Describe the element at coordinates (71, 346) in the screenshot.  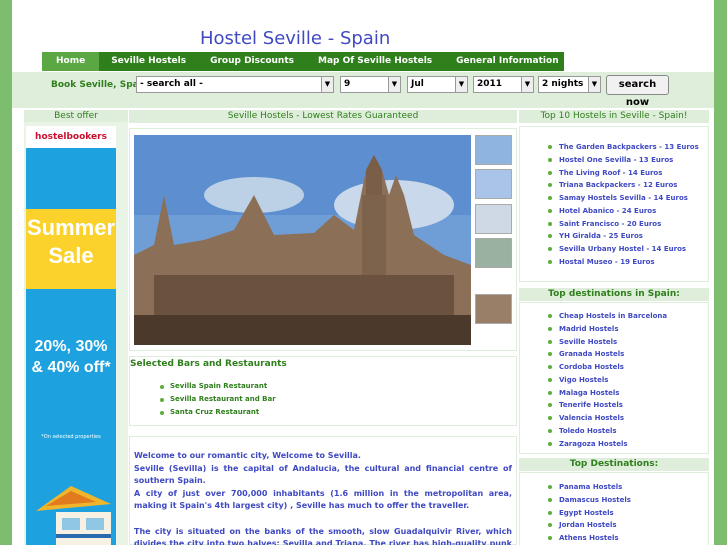
I see `ad-discount-line1: 20%, 30%` at that location.